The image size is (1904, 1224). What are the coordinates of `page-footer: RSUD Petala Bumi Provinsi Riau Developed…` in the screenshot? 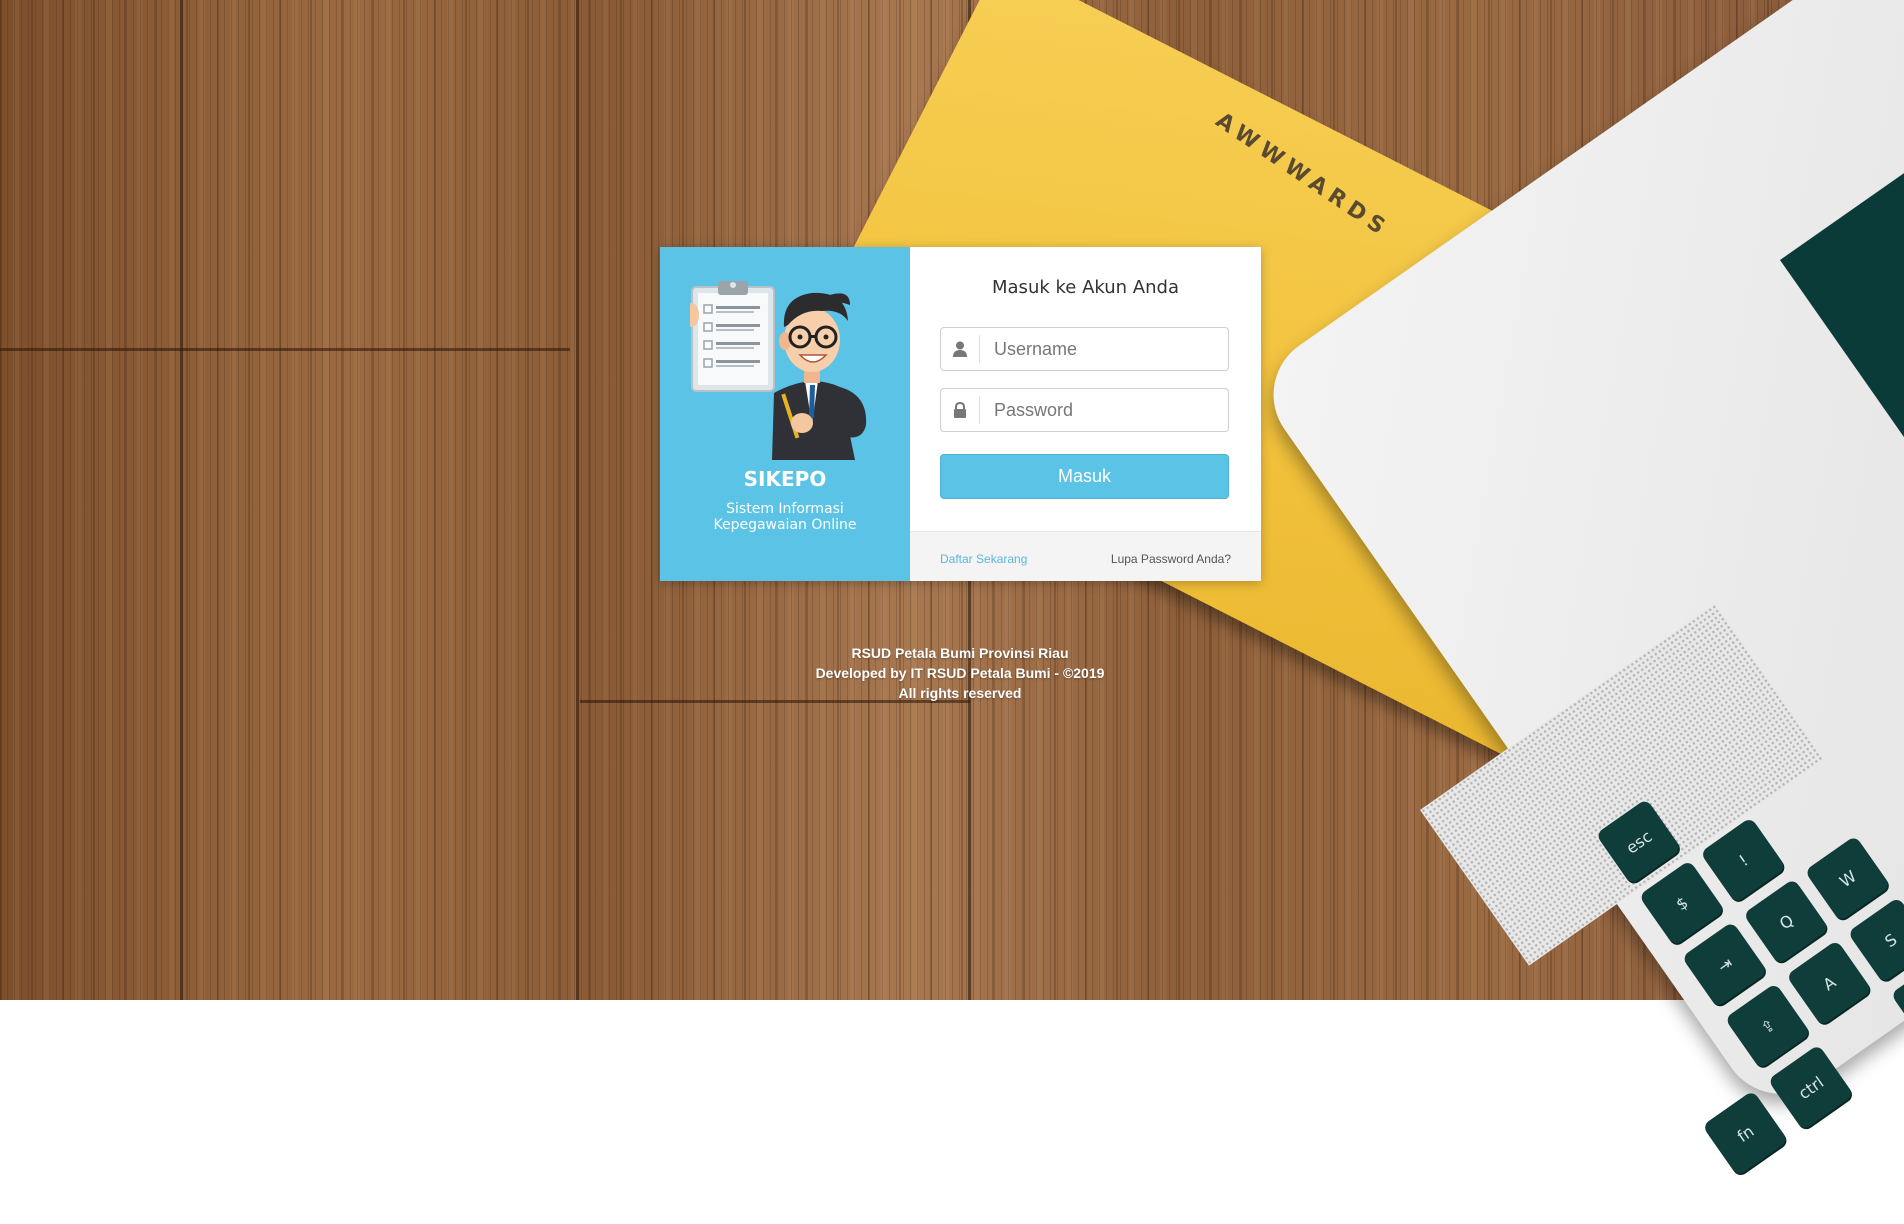 It's located at (952, 673).